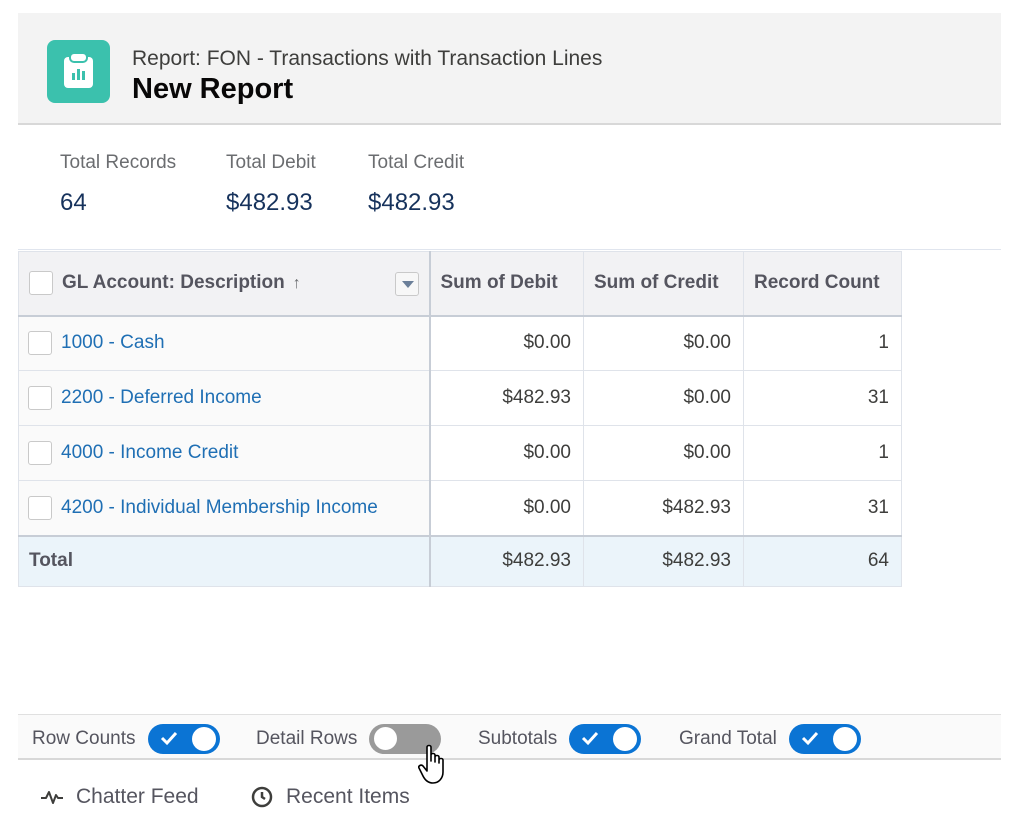 The width and height of the screenshot is (1024, 827). I want to click on table-row: 1000 - Cash $0.00 $0.00 1, so click(460, 343).